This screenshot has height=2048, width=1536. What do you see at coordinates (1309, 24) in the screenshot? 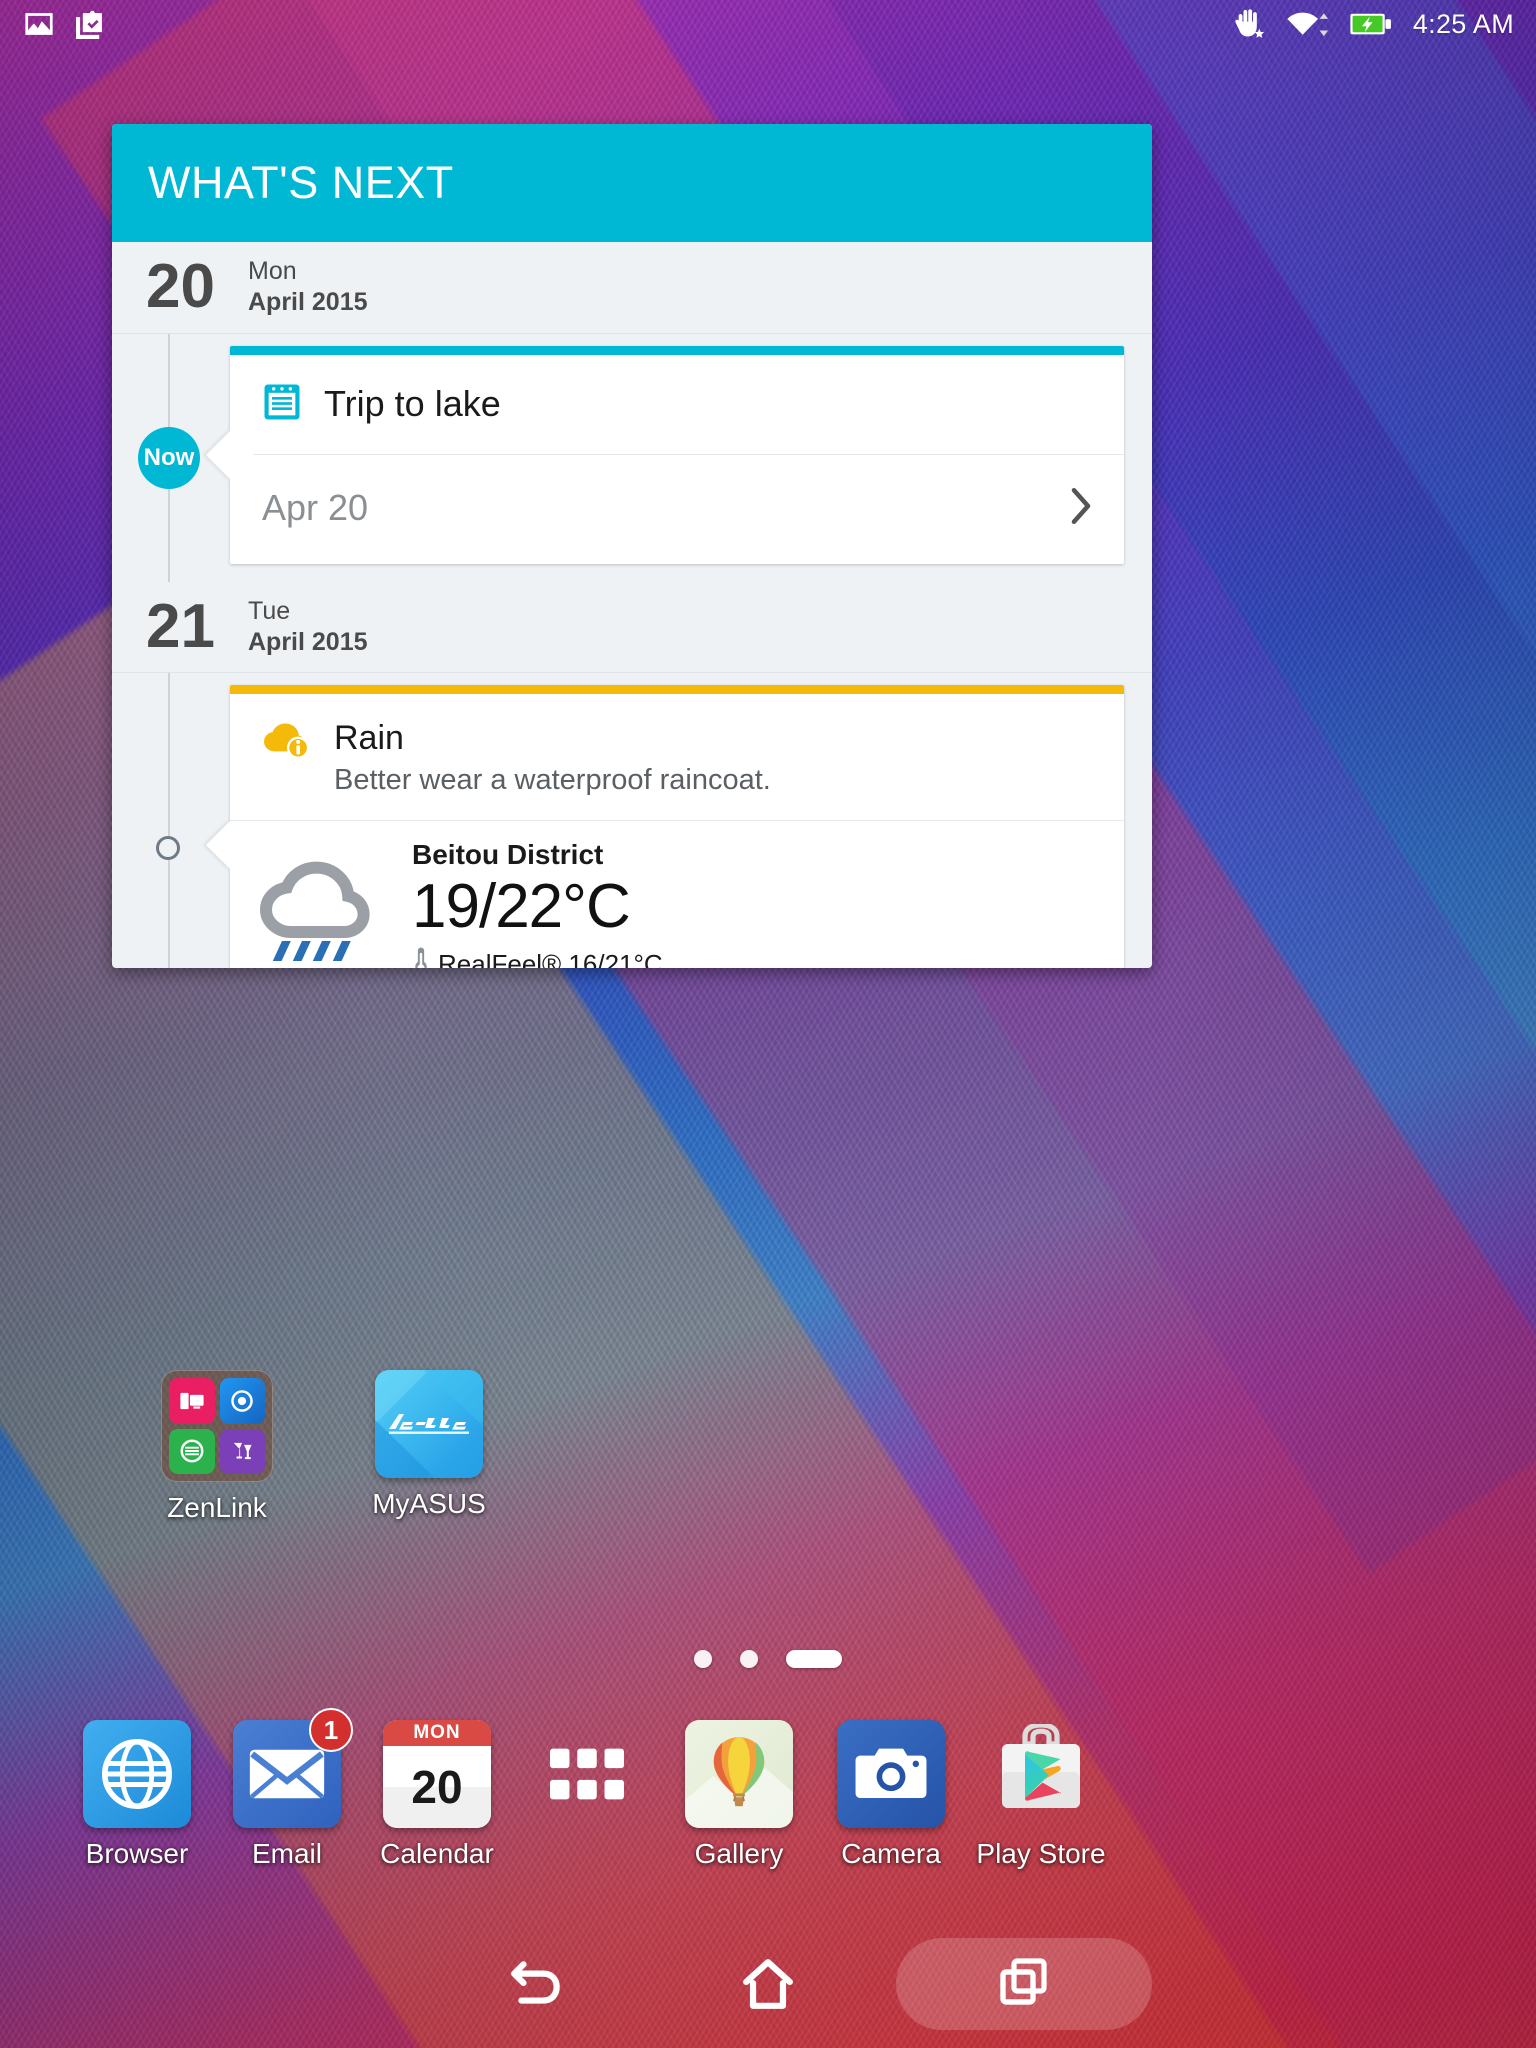
I see `wifi-icon` at bounding box center [1309, 24].